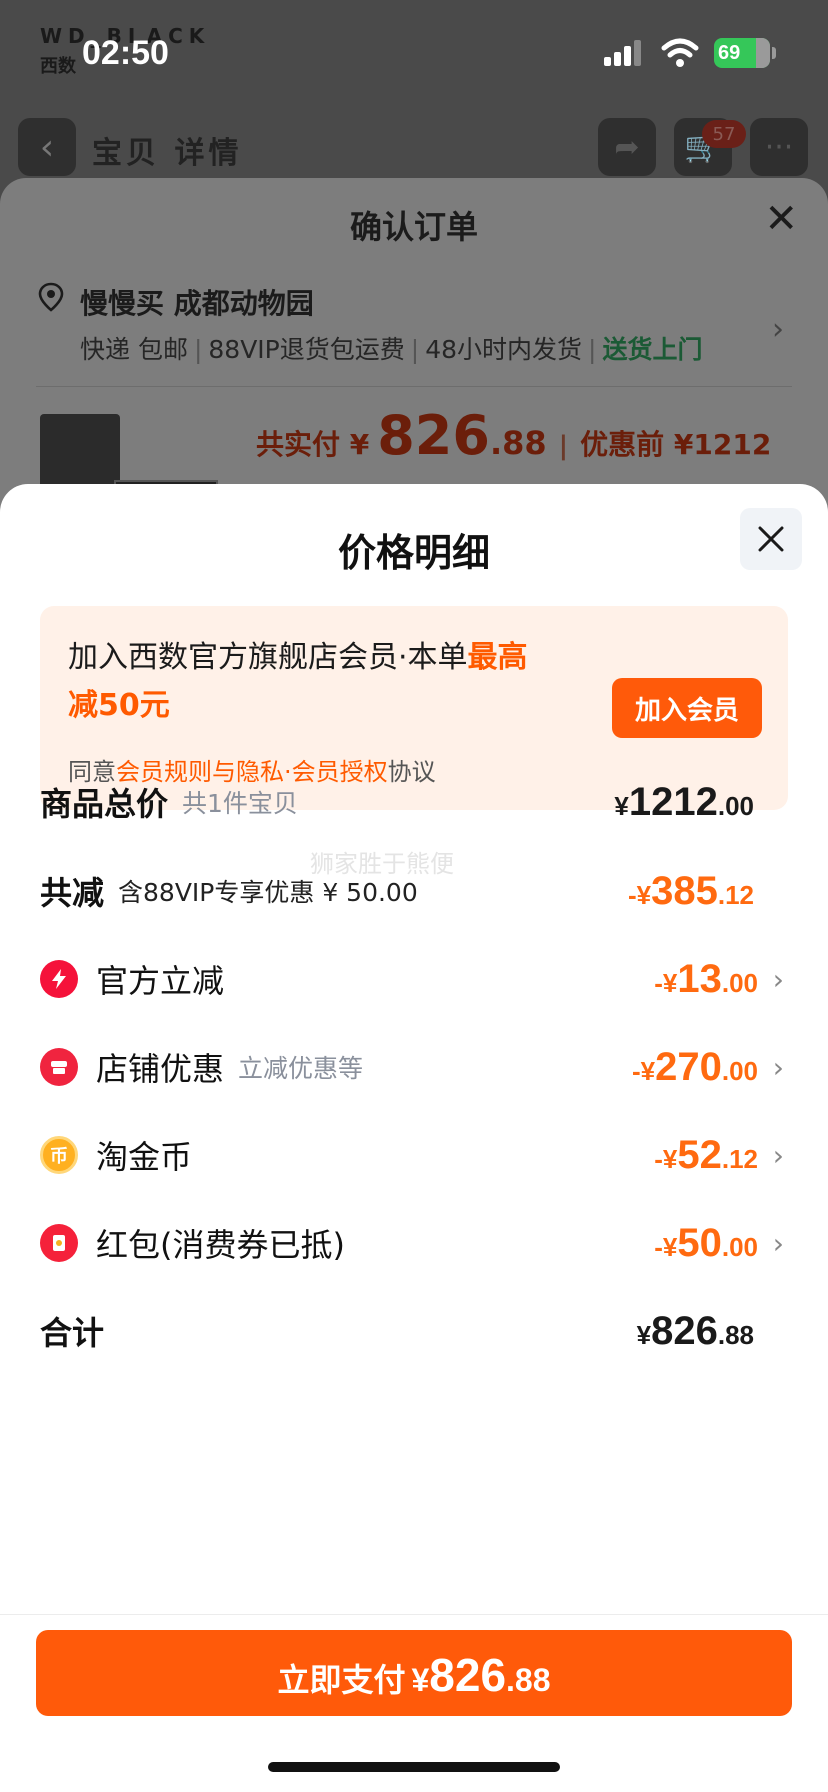 Image resolution: width=828 pixels, height=1792 pixels. Describe the element at coordinates (72, 1333) in the screenshot. I see `sum-label: 合计` at that location.